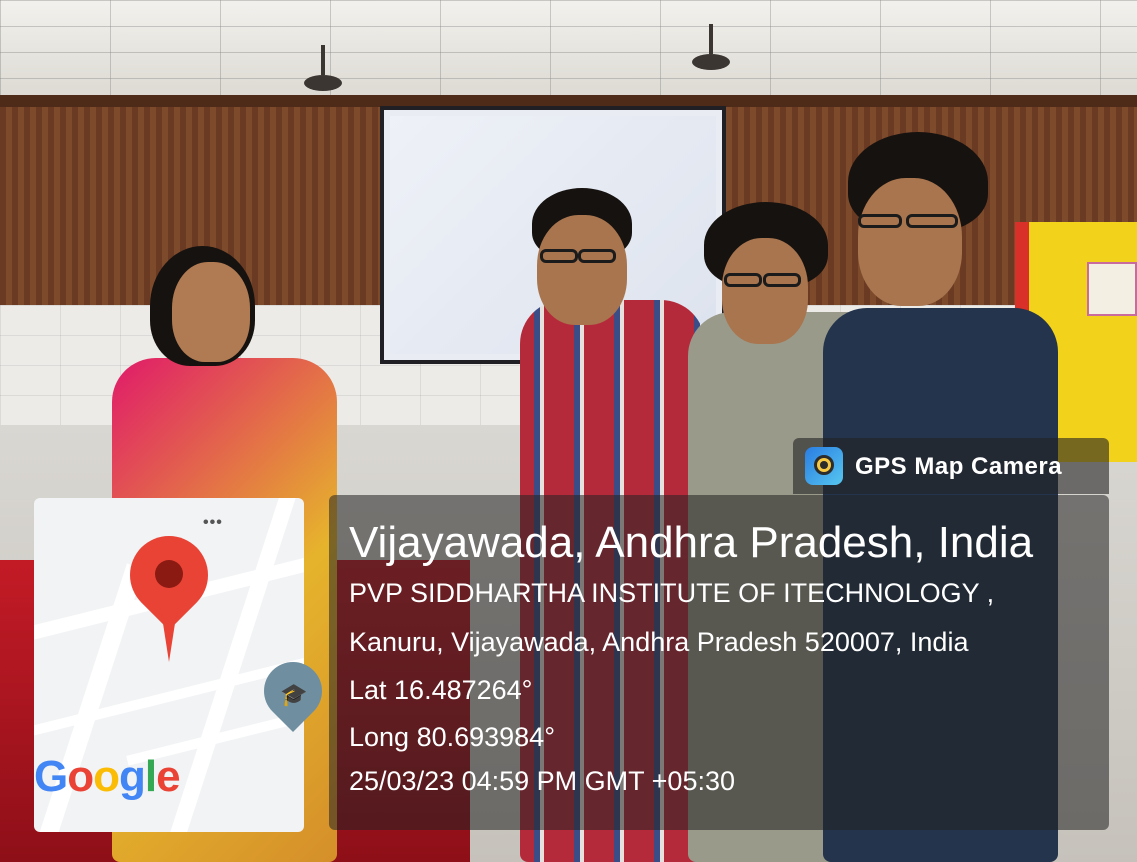 Image resolution: width=1137 pixels, height=862 pixels. Describe the element at coordinates (452, 737) in the screenshot. I see `longitude: Long 80.693984°` at that location.